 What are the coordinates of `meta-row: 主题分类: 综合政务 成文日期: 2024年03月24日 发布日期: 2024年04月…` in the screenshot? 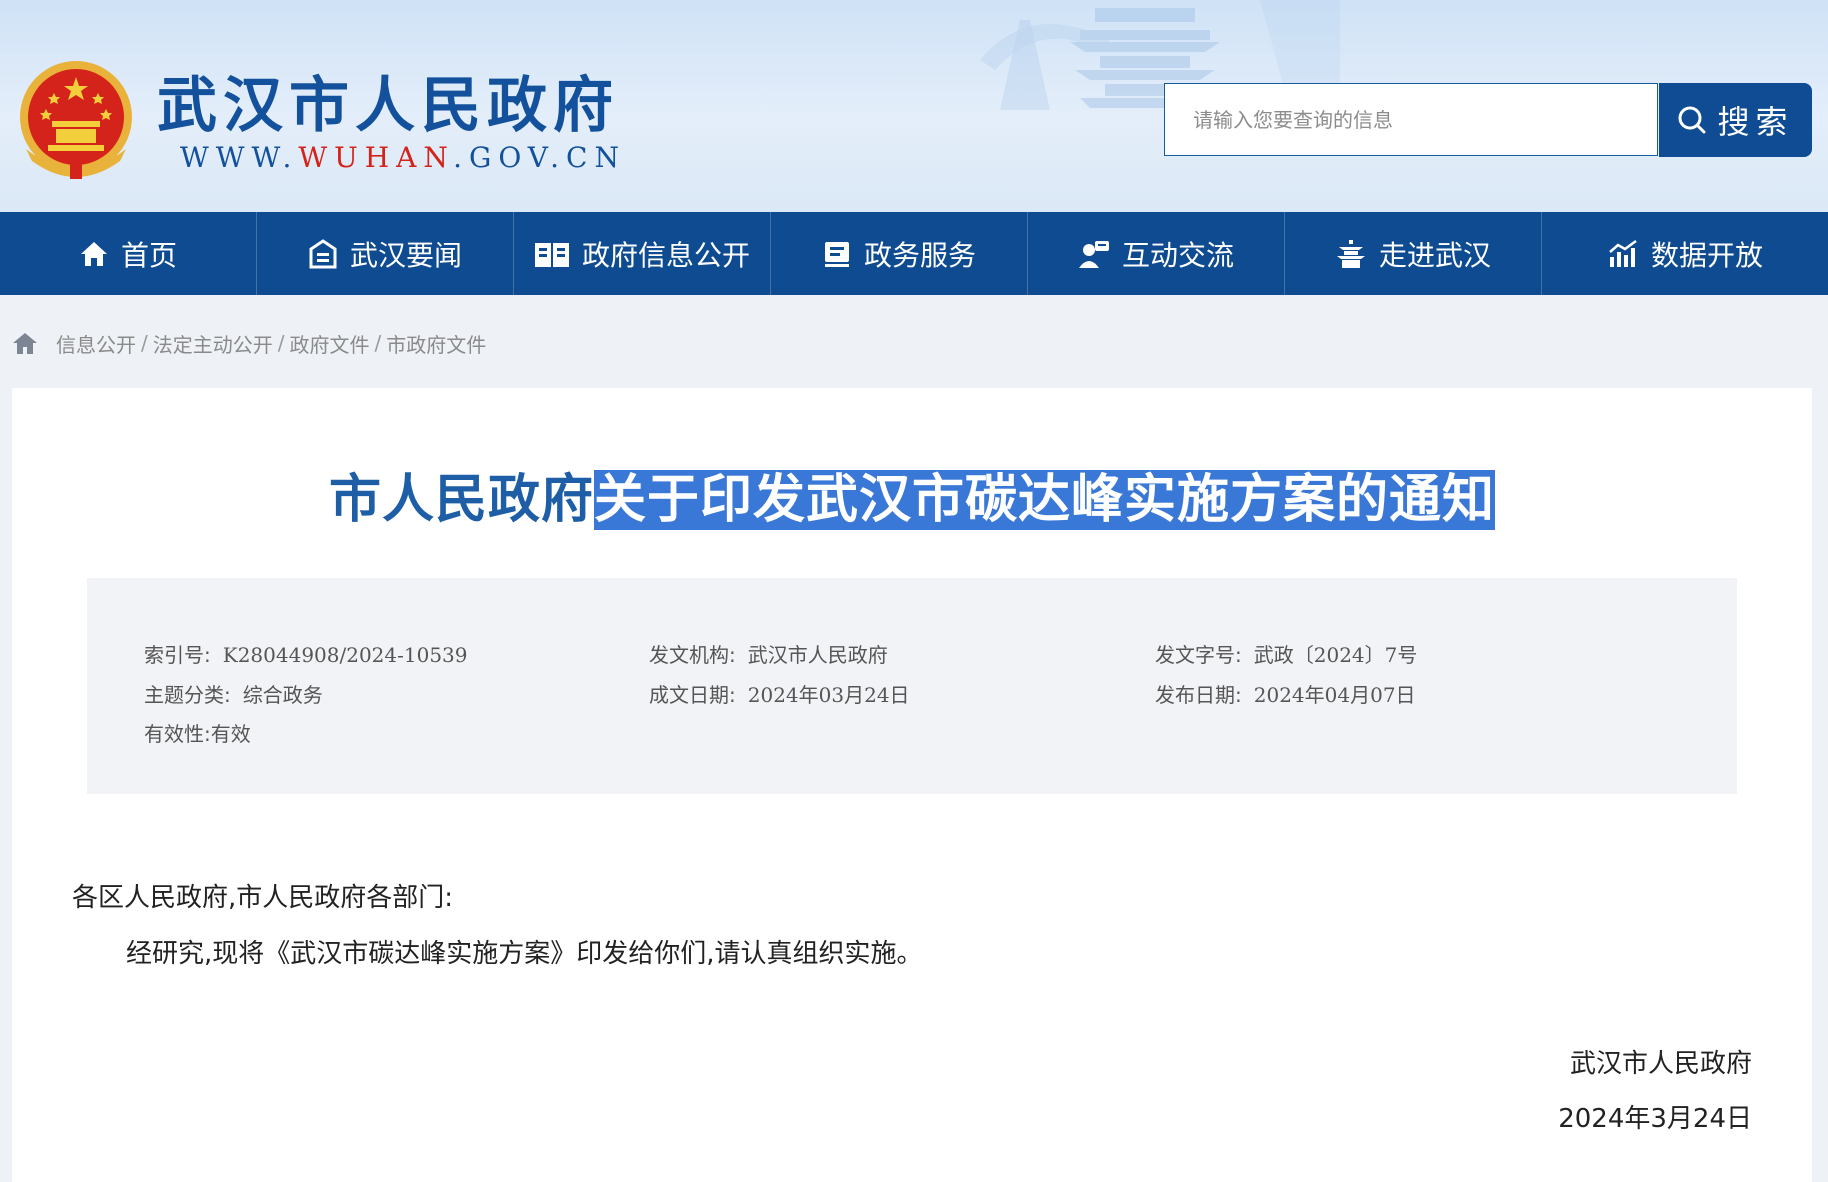 It's located at (912, 695).